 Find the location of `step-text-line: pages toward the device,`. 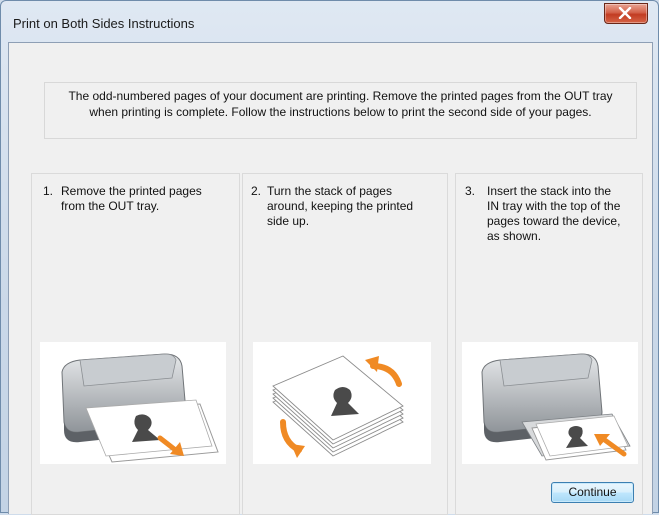

step-text-line: pages toward the device, is located at coordinates (554, 221).